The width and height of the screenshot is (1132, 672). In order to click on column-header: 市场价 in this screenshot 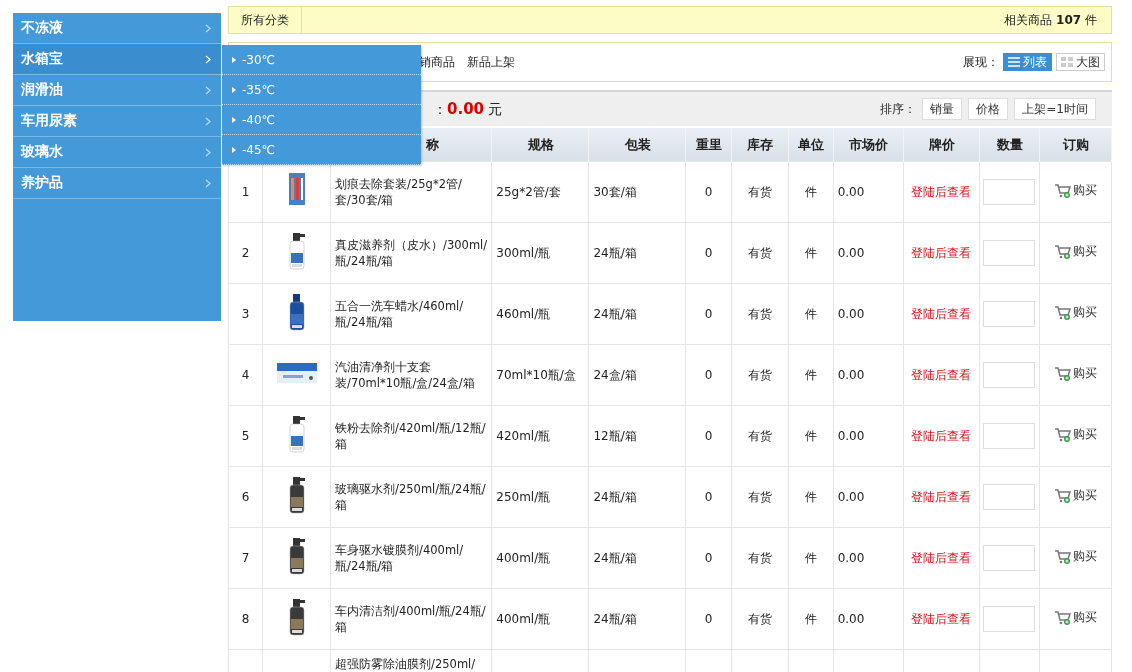, I will do `click(869, 144)`.